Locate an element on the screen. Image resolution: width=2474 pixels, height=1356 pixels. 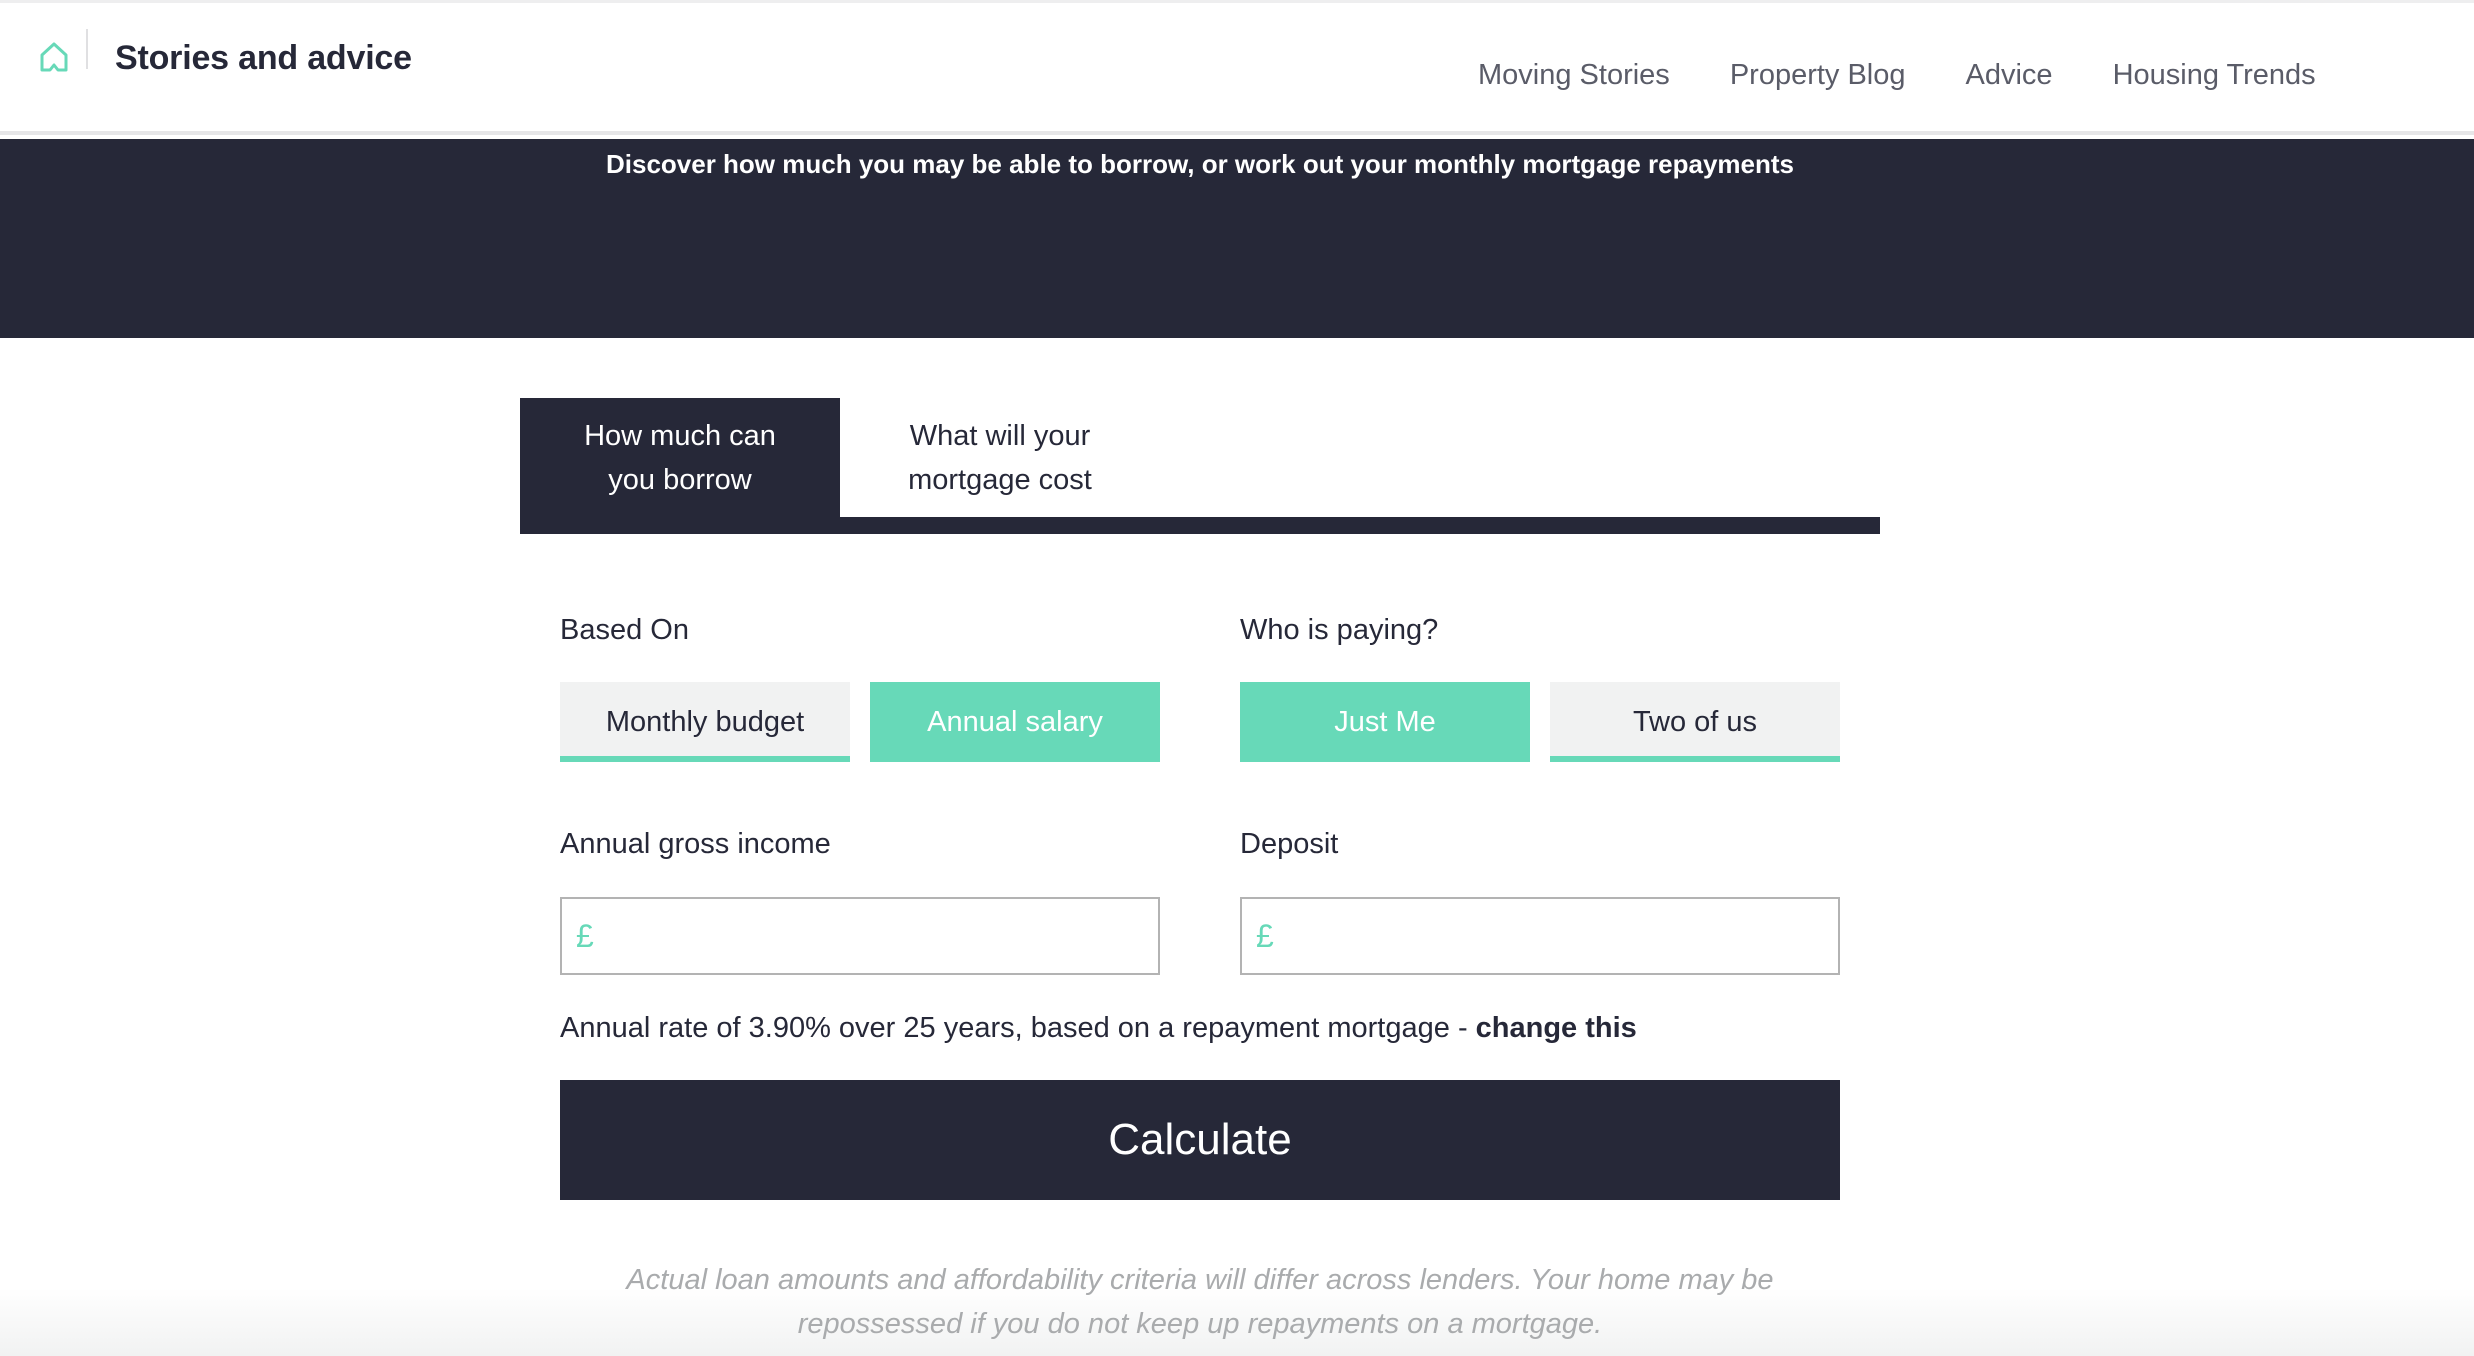
just-me-button: Just Me is located at coordinates (1385, 722).